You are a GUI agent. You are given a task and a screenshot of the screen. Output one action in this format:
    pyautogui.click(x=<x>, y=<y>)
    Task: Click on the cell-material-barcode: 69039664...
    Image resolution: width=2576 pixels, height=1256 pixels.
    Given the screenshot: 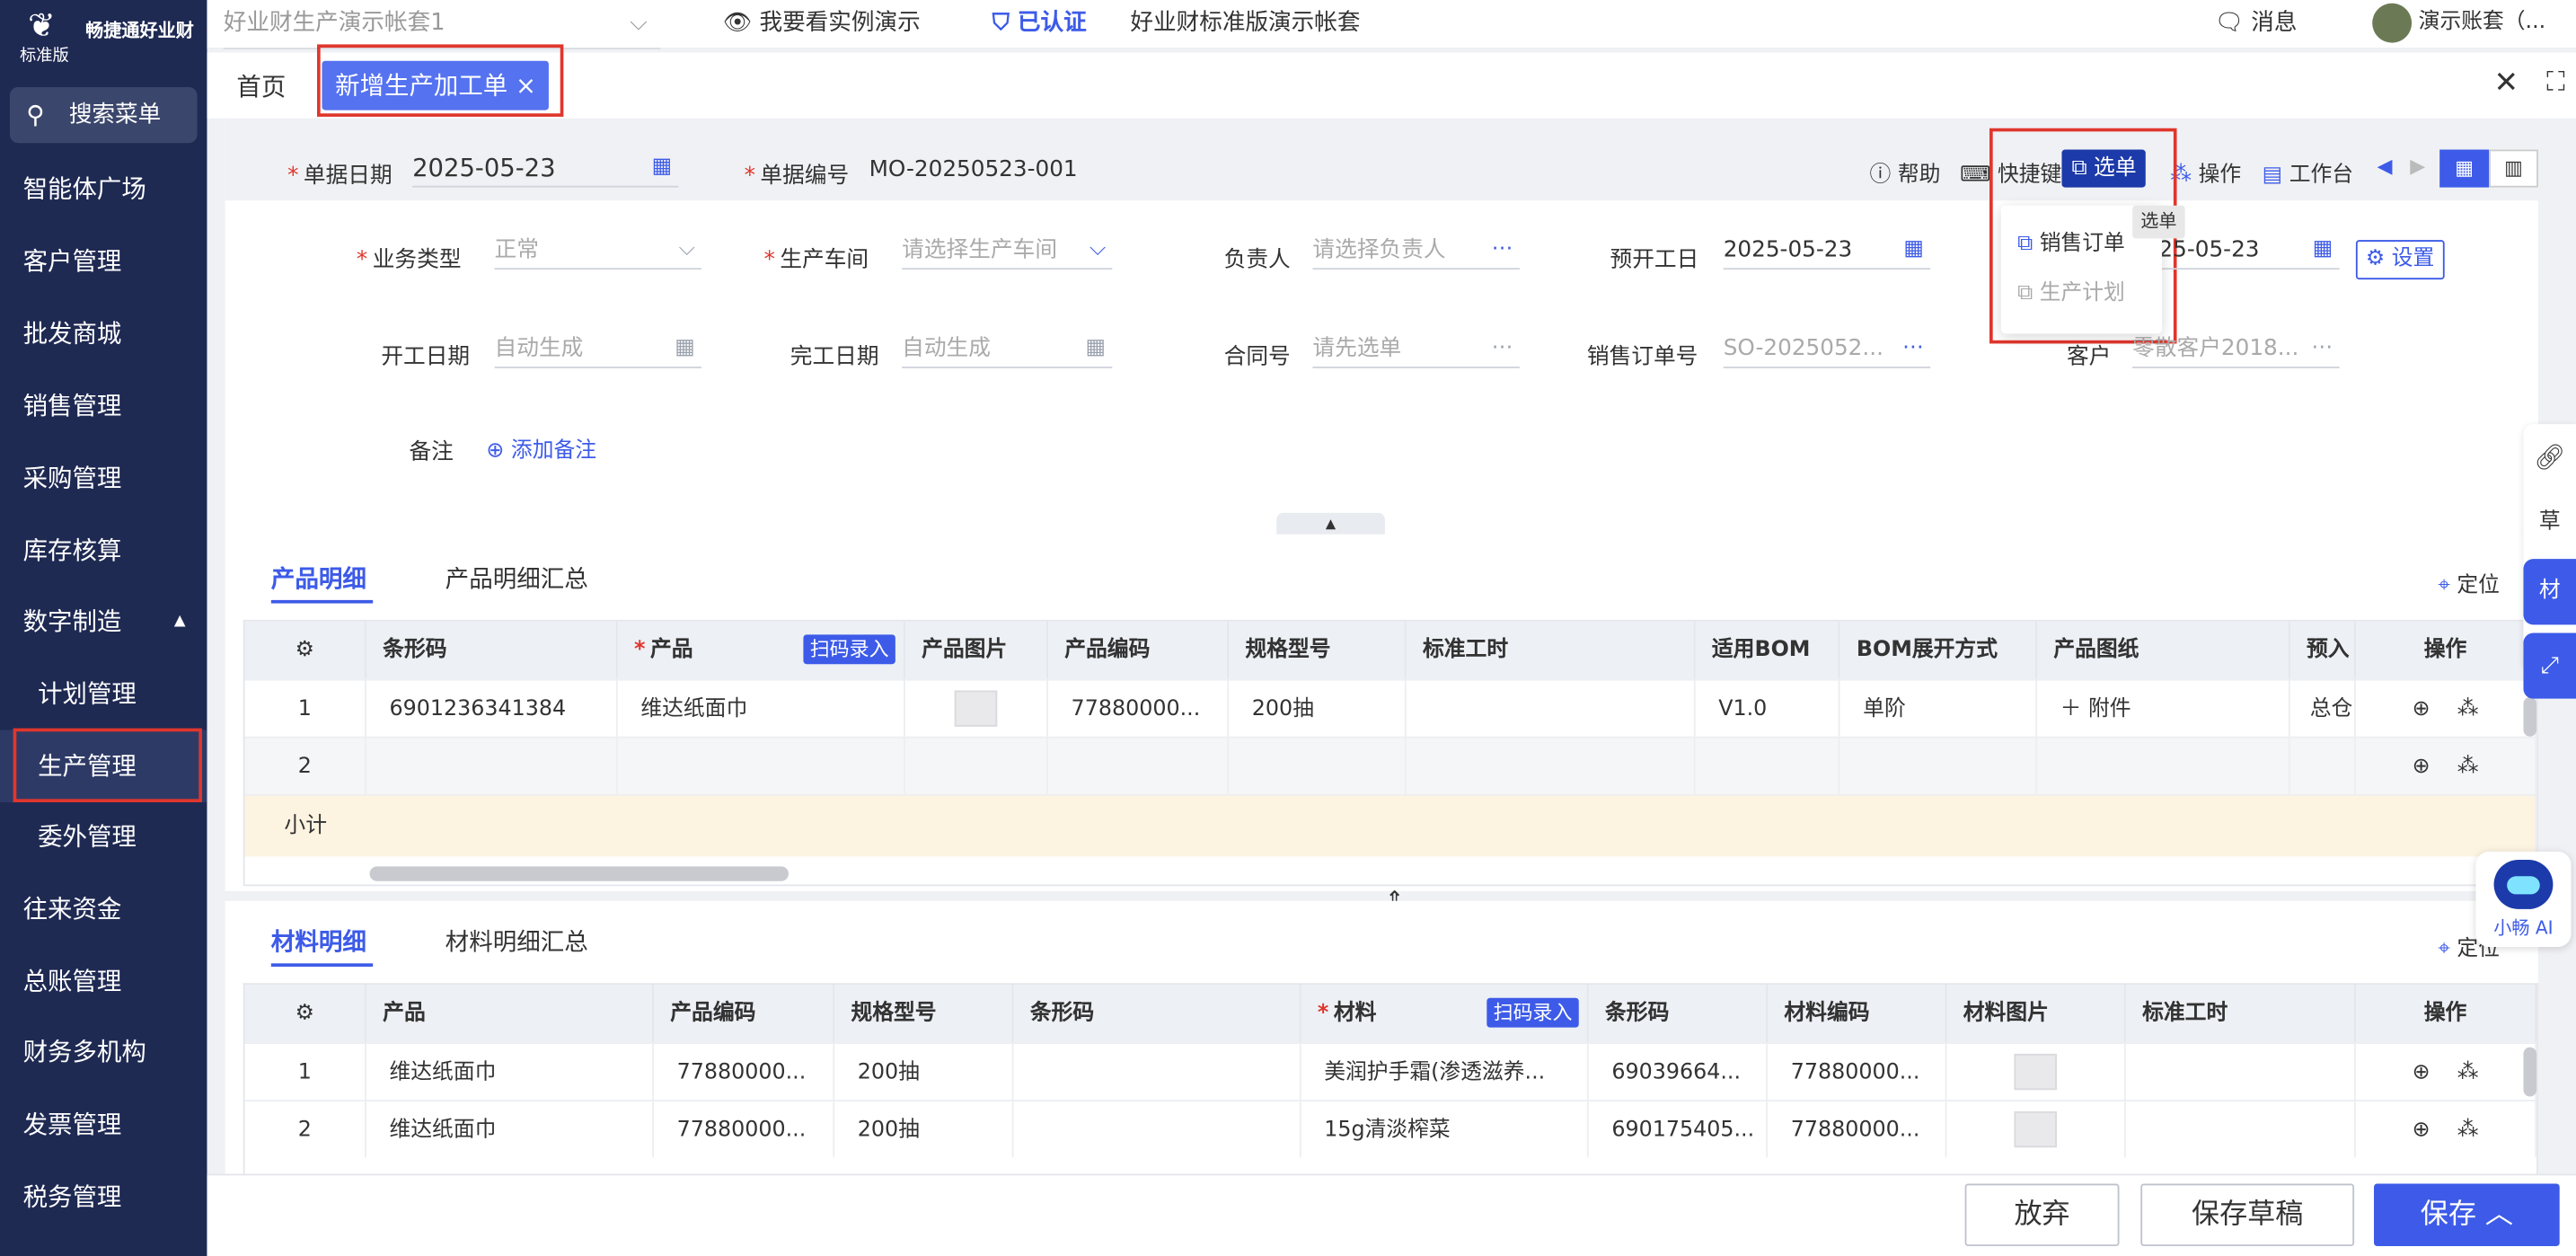 What is the action you would take?
    pyautogui.click(x=1678, y=1071)
    